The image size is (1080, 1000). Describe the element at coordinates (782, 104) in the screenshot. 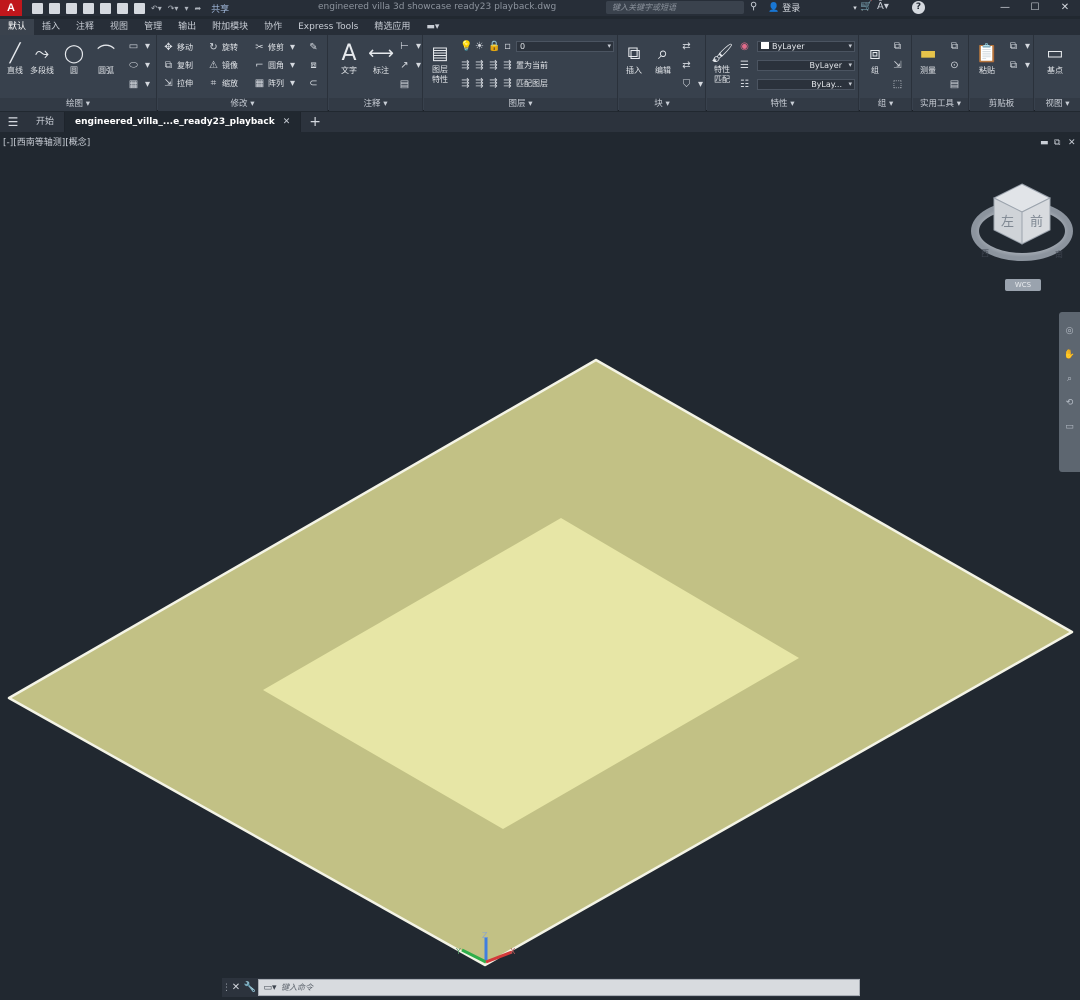

I see `panel-title-properties: 特性 ▾` at that location.